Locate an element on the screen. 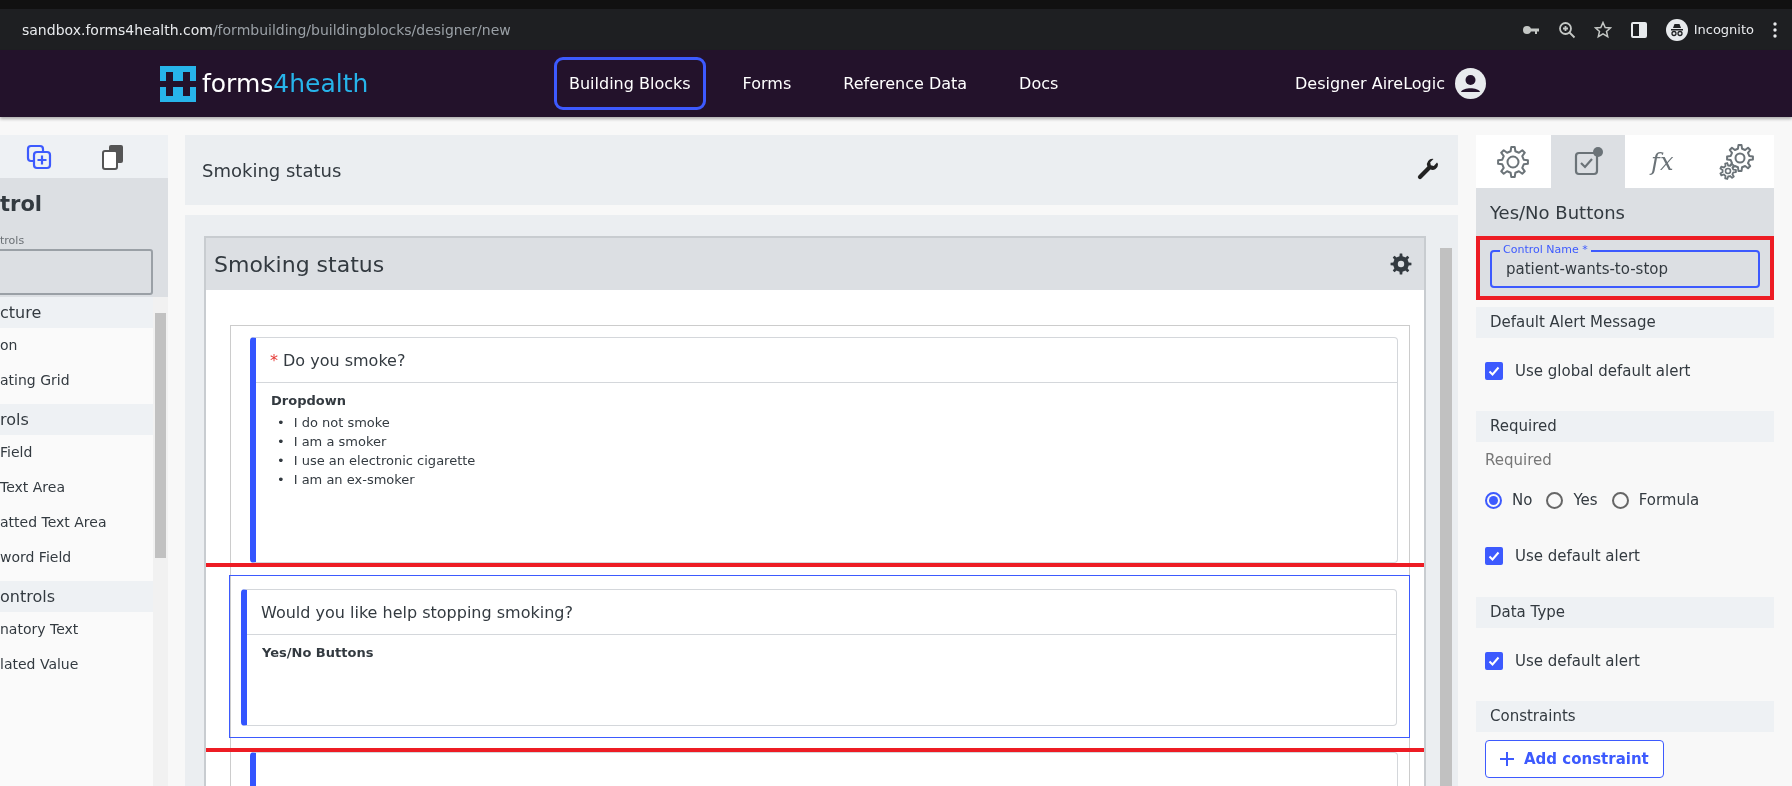 This screenshot has width=1792, height=786. control-item: Field is located at coordinates (76, 452).